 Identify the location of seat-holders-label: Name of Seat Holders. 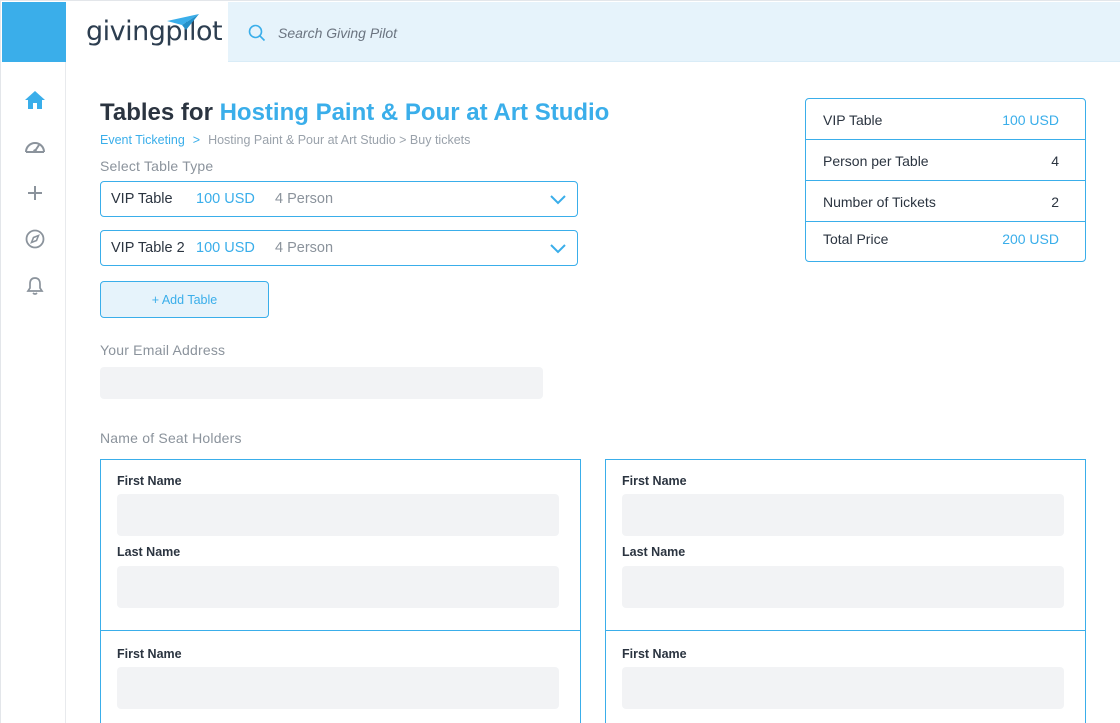
(171, 438).